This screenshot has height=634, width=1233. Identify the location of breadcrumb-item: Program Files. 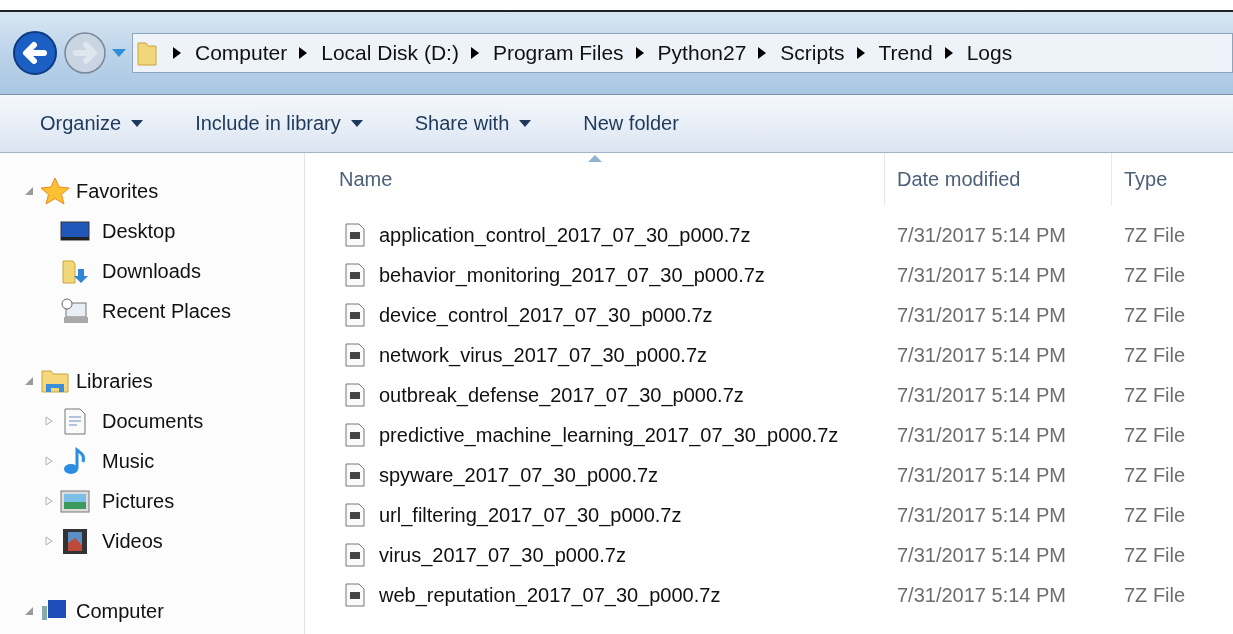
(558, 53).